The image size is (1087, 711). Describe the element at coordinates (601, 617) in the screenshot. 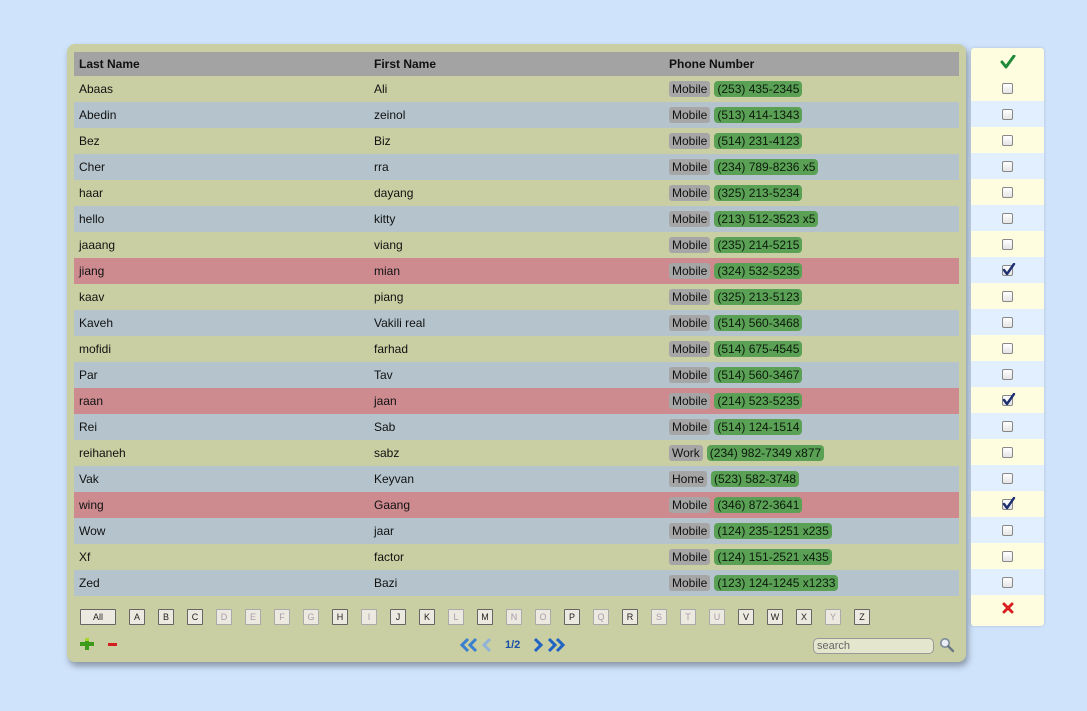

I see `letter-filter-q: Q` at that location.